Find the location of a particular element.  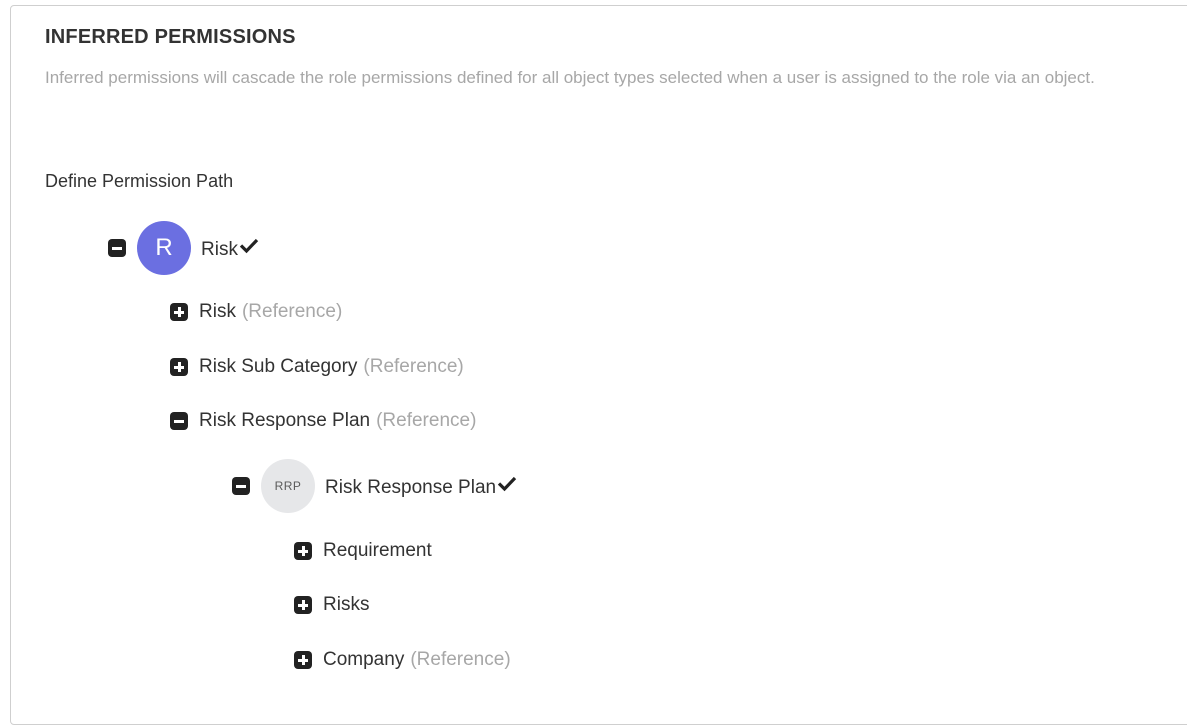

node-label-text: Requirement is located at coordinates (377, 550).